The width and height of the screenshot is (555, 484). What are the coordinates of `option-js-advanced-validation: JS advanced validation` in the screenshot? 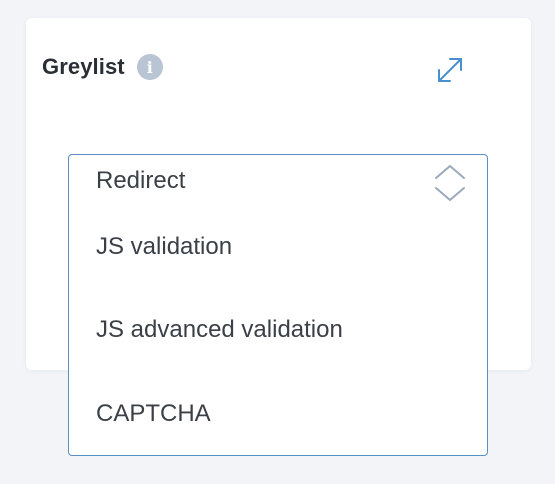 It's located at (219, 330).